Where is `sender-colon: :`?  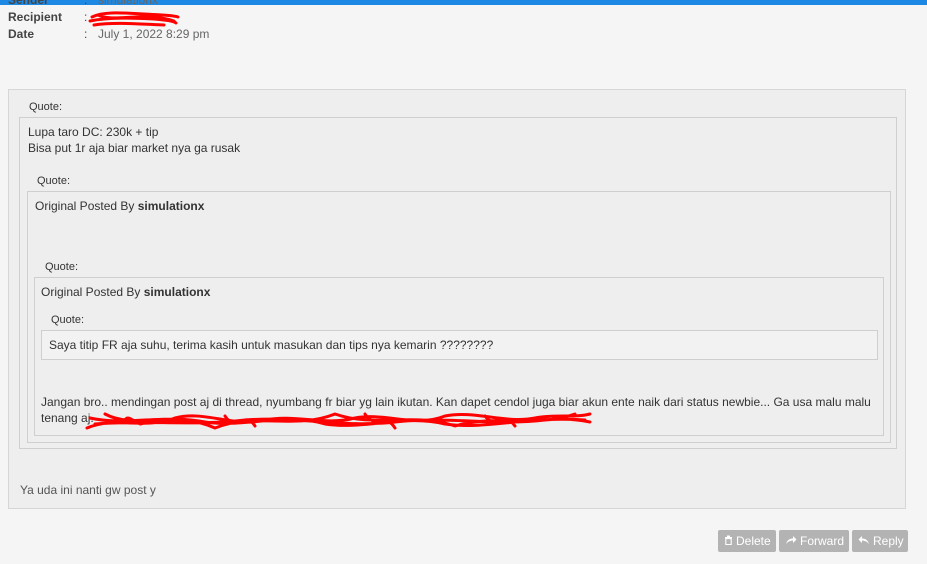 sender-colon: : is located at coordinates (86, 3).